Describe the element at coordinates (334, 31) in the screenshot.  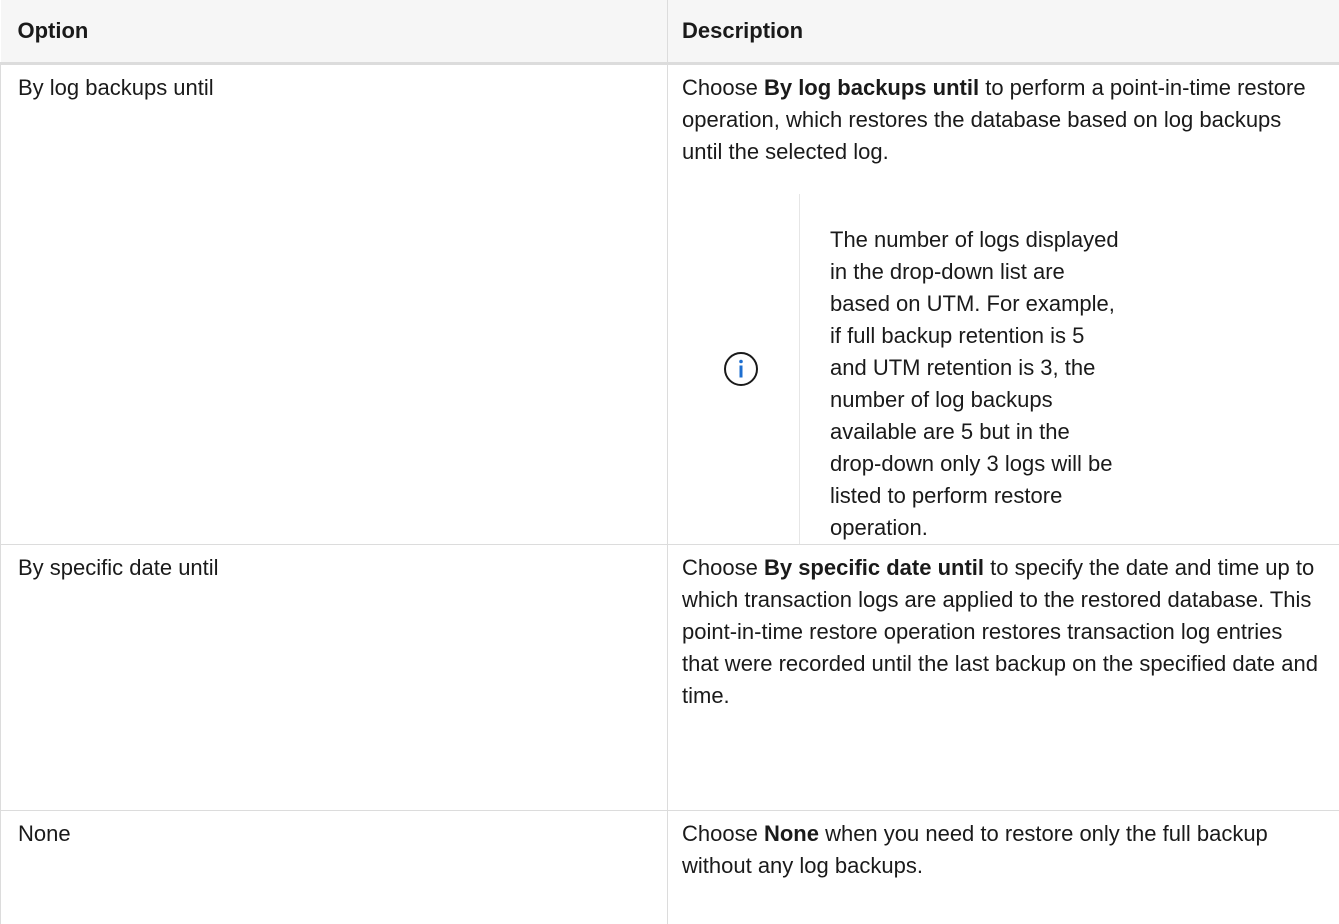
I see `option-column-header: Option` at that location.